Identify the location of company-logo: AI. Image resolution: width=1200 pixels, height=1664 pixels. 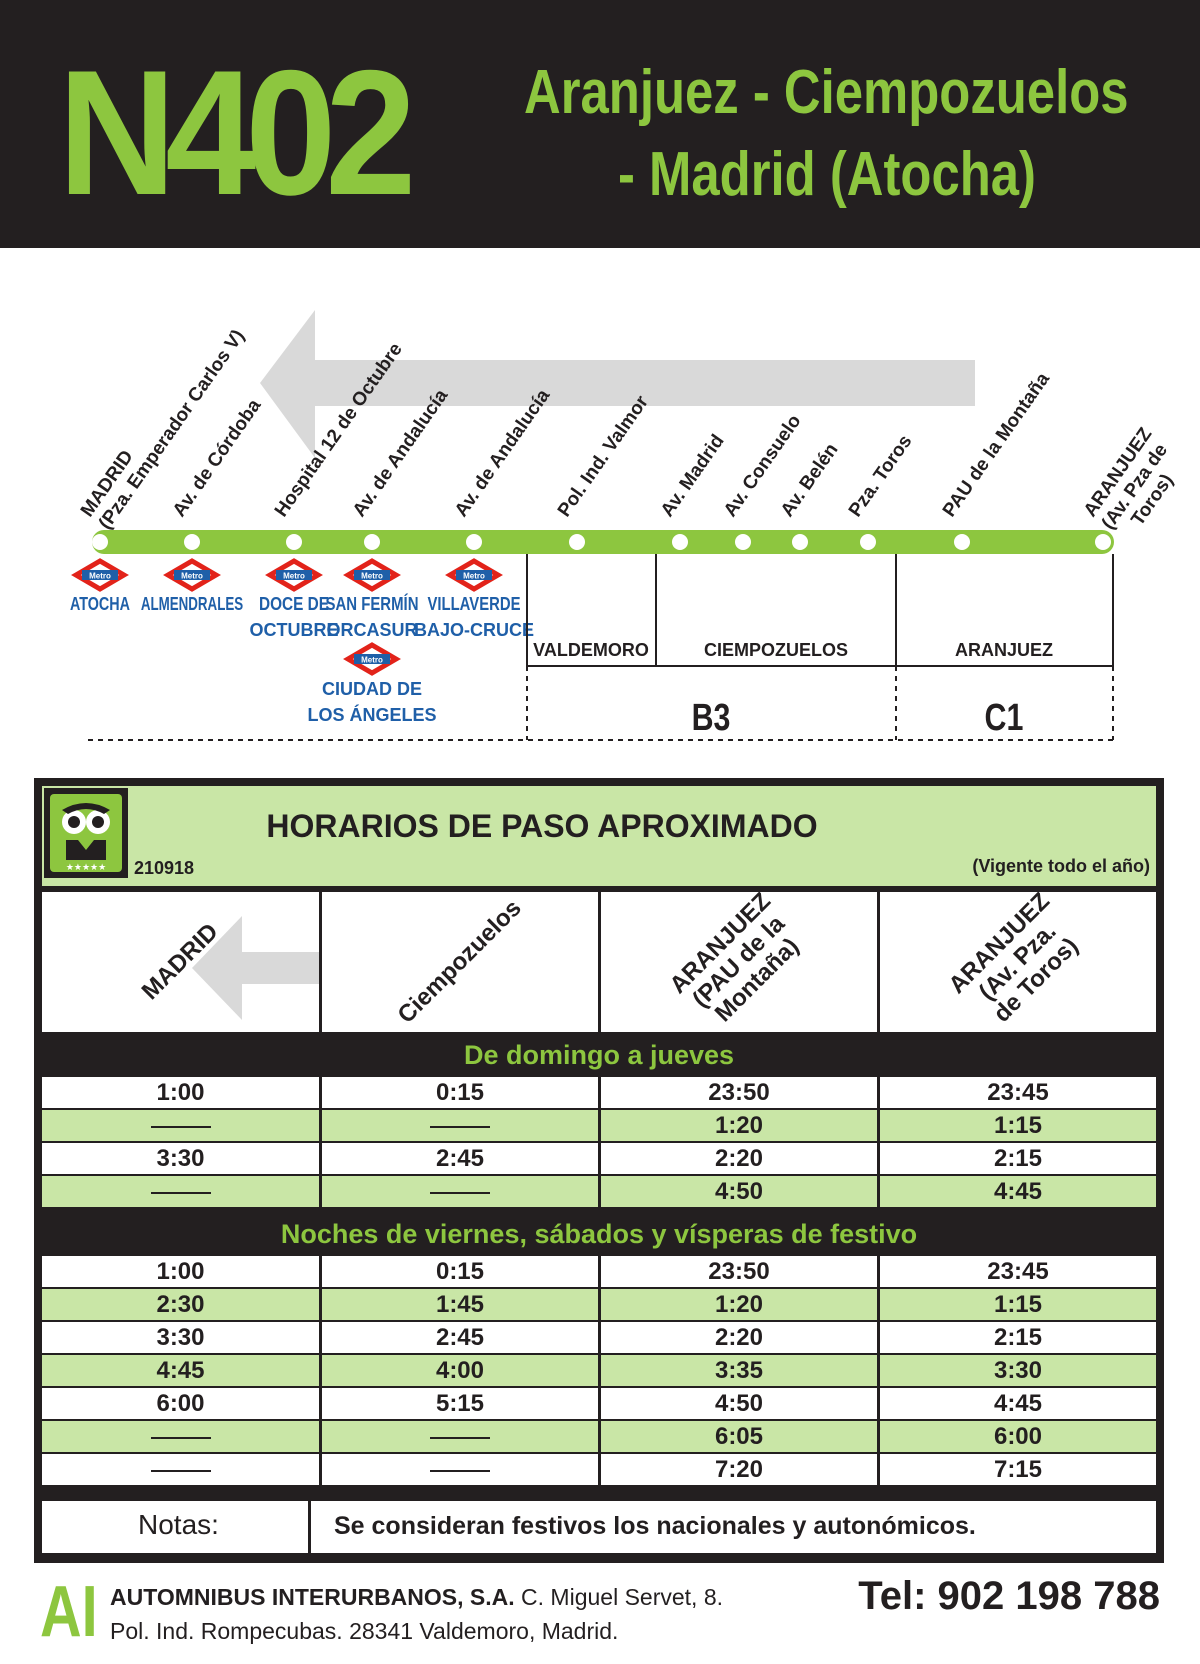
(69, 1612).